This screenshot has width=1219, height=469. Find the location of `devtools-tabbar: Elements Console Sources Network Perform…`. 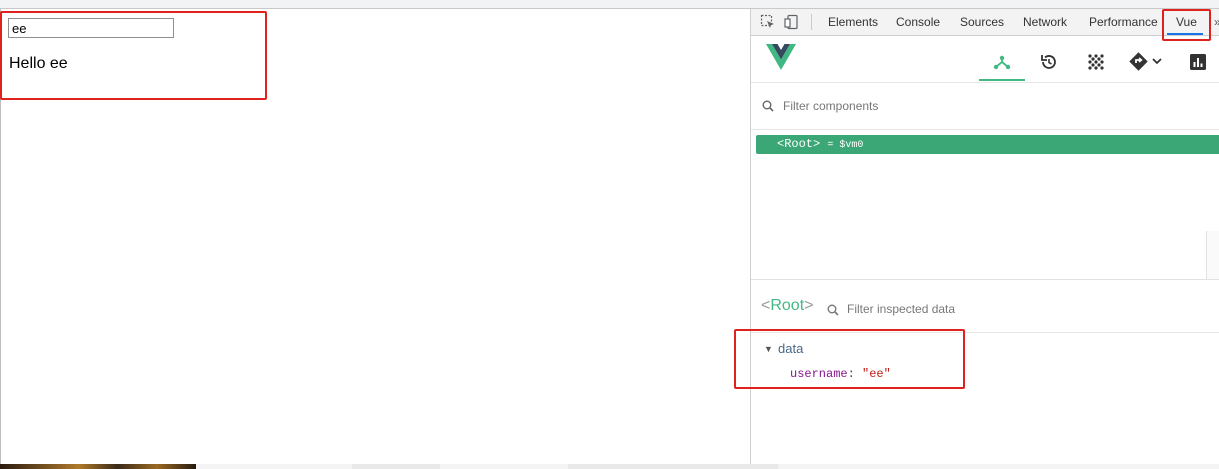

devtools-tabbar: Elements Console Sources Network Perform… is located at coordinates (985, 22).